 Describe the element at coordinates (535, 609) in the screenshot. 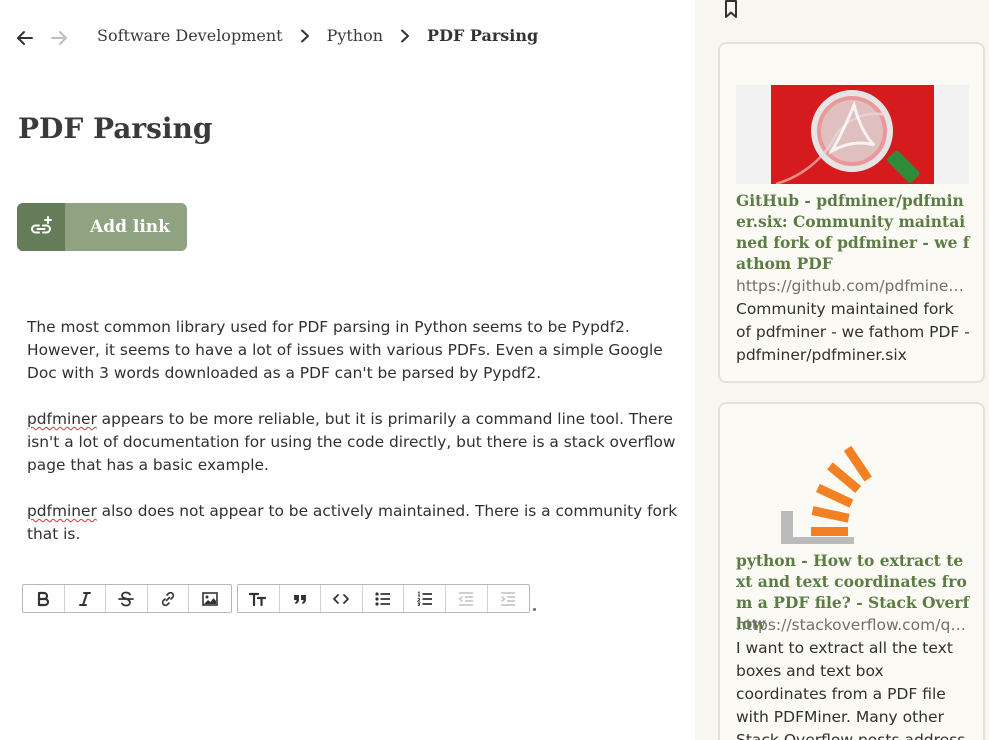

I see `toolbar-handle` at that location.